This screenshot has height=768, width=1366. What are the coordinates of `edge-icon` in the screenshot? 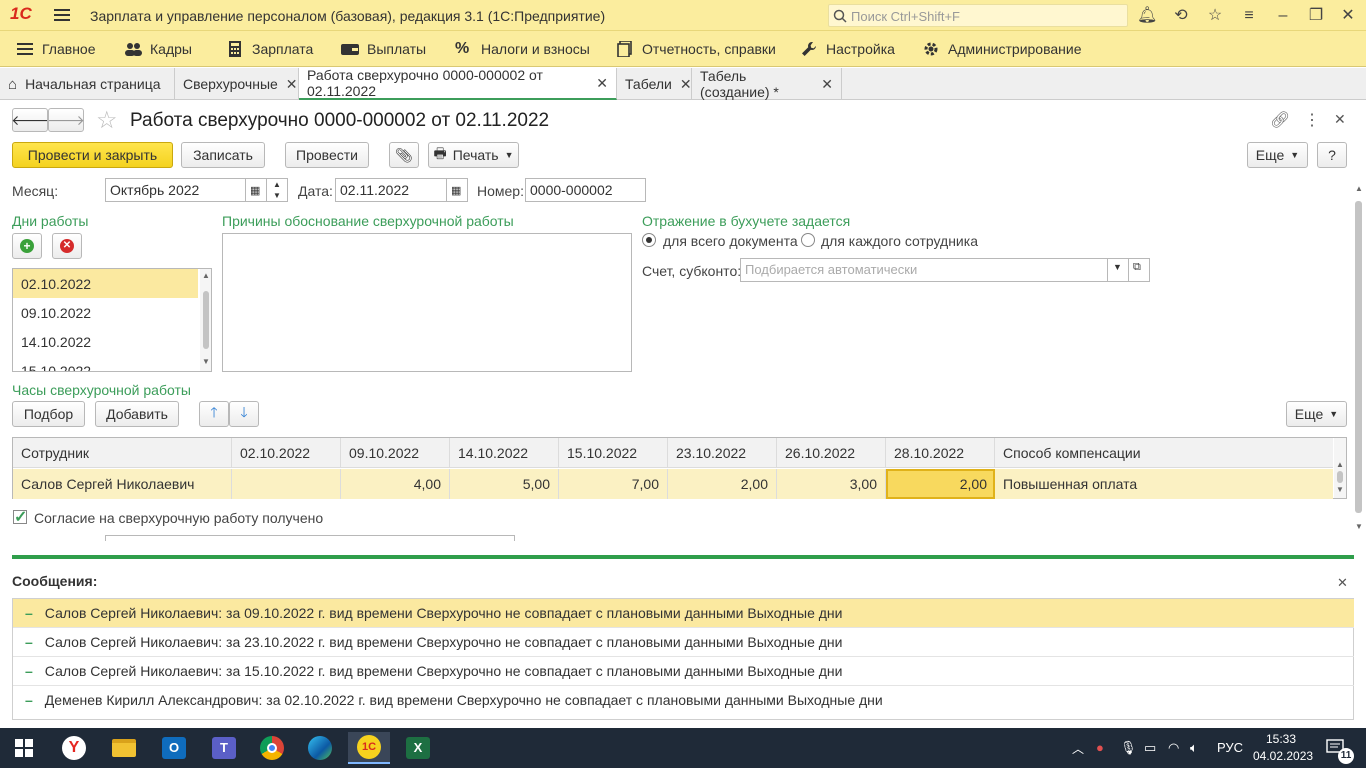 It's located at (320, 748).